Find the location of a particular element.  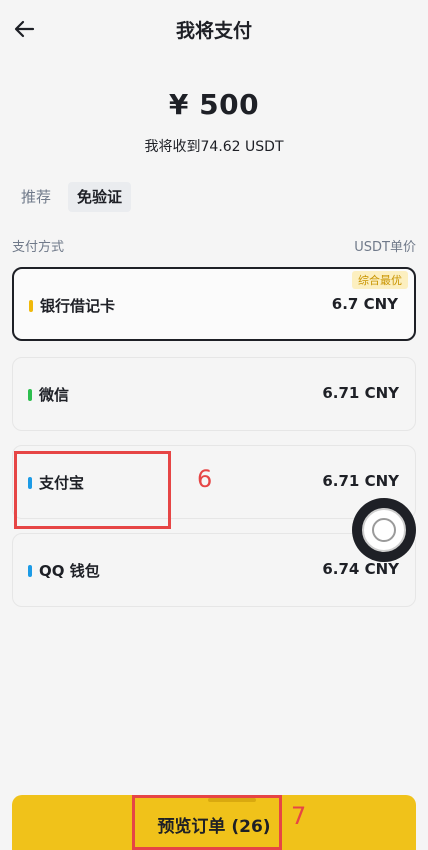

floating-assistive-button is located at coordinates (384, 530).